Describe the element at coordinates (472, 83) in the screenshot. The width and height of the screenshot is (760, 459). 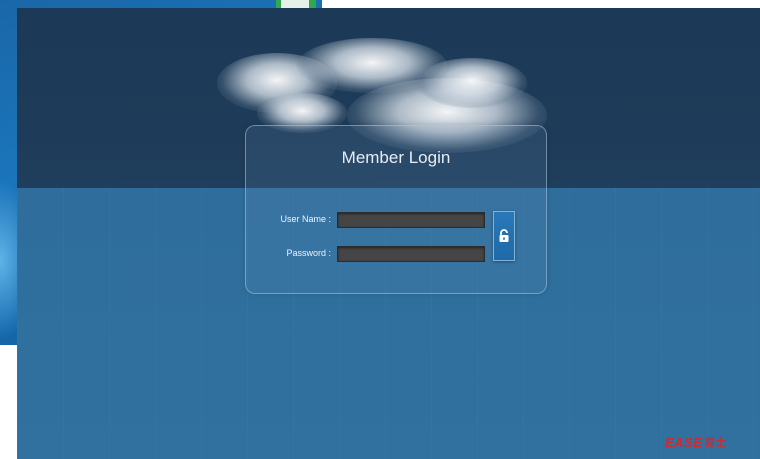
I see `cloud-image` at that location.